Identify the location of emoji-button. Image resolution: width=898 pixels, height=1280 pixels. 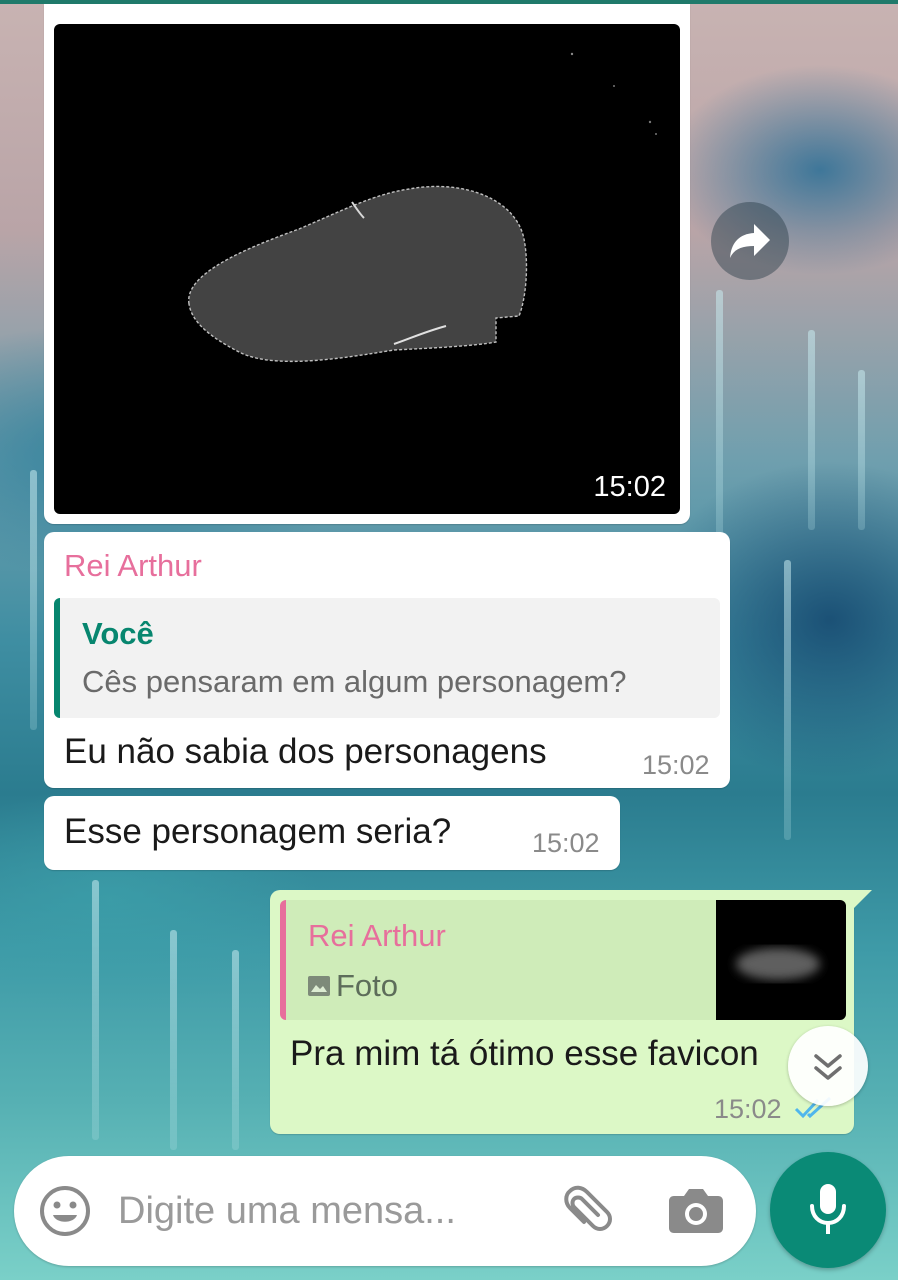
(65, 1213).